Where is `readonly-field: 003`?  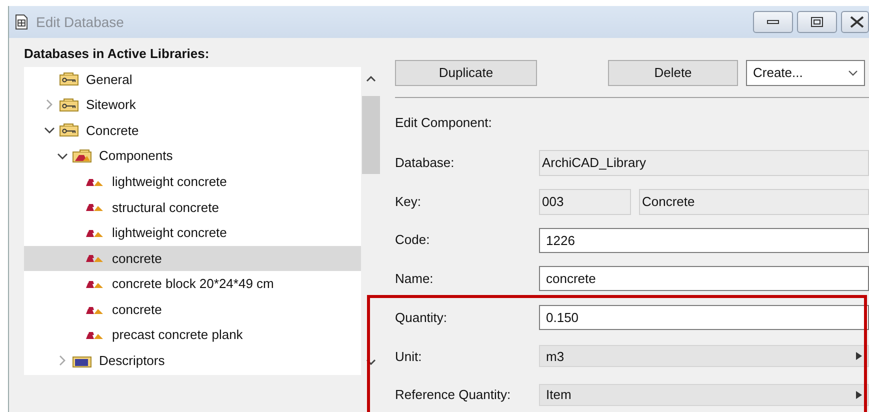 readonly-field: 003 is located at coordinates (585, 201).